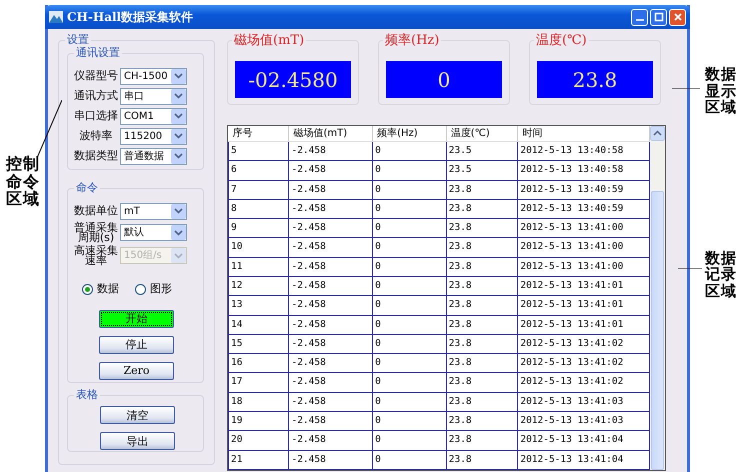 The image size is (750, 472). Describe the element at coordinates (584, 134) in the screenshot. I see `column-header: 时间` at that location.